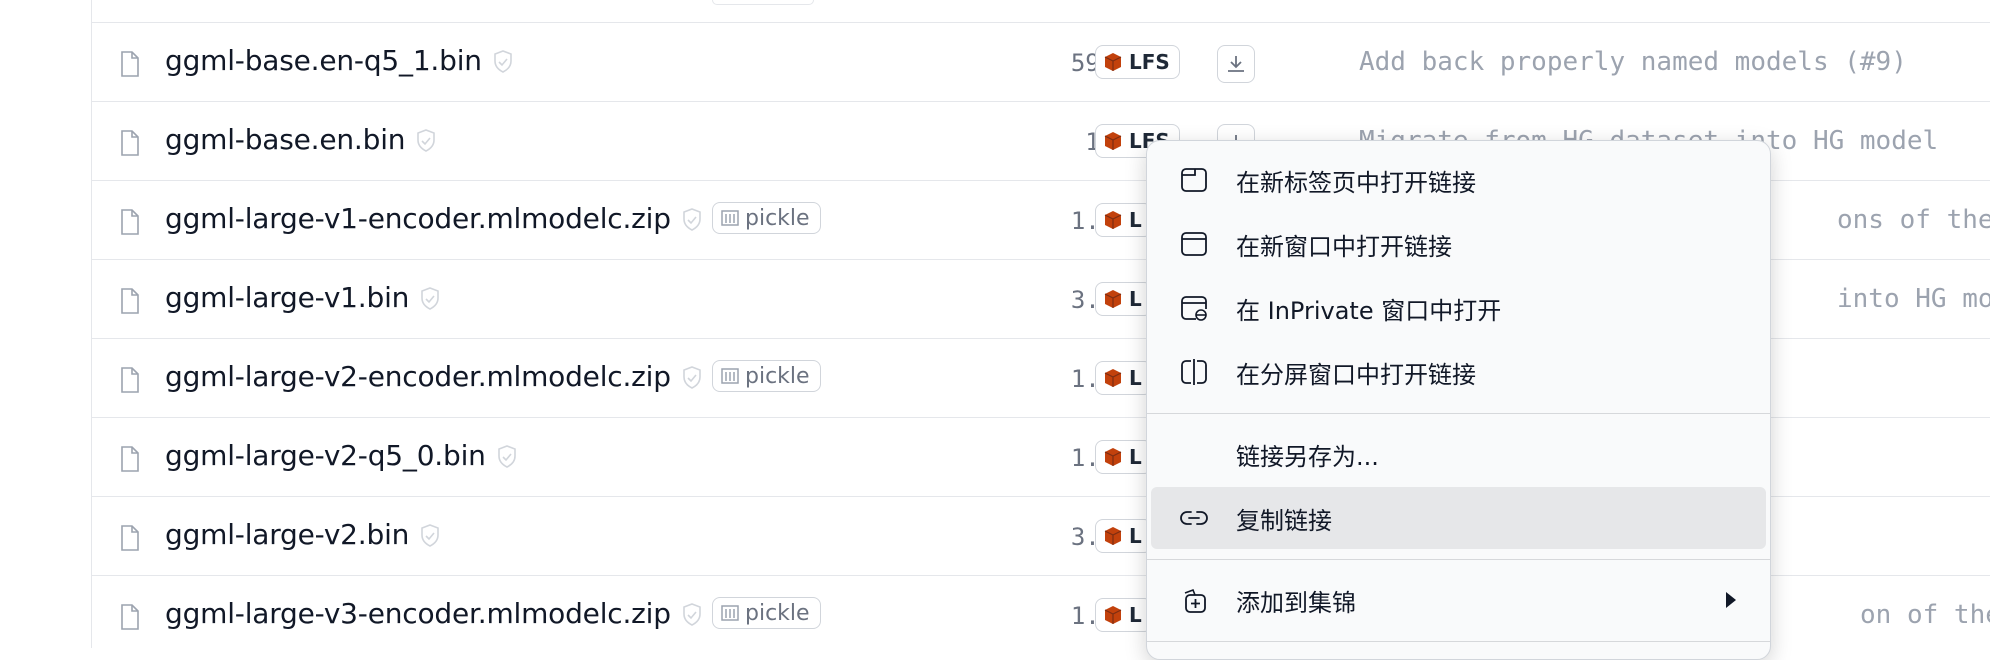  Describe the element at coordinates (1041, 11) in the screenshot. I see `previous-row-edge` at that location.